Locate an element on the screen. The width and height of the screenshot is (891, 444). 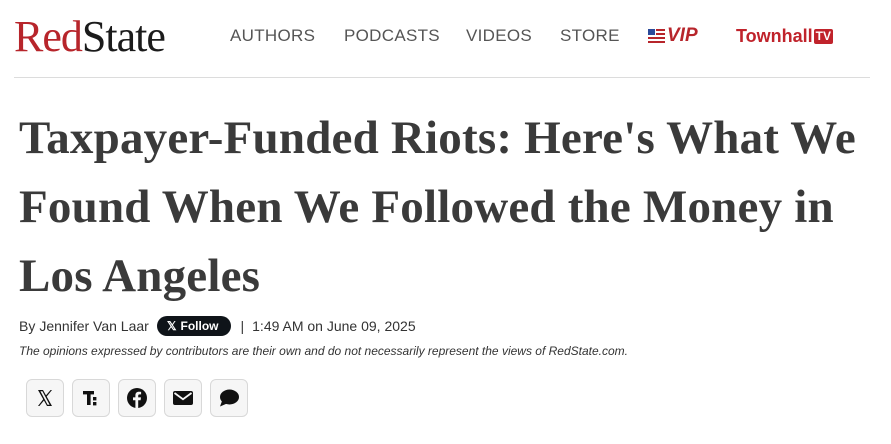
x-icon is located at coordinates (45, 398).